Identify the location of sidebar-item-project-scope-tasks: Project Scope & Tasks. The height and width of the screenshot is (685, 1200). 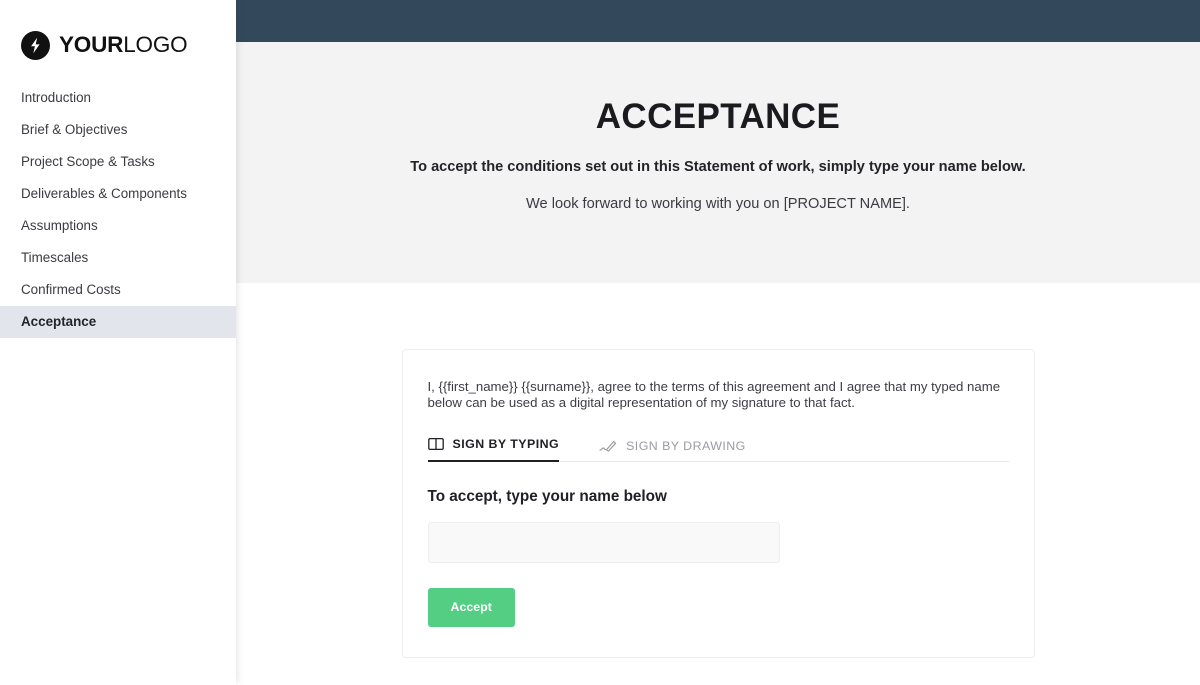
(118, 162).